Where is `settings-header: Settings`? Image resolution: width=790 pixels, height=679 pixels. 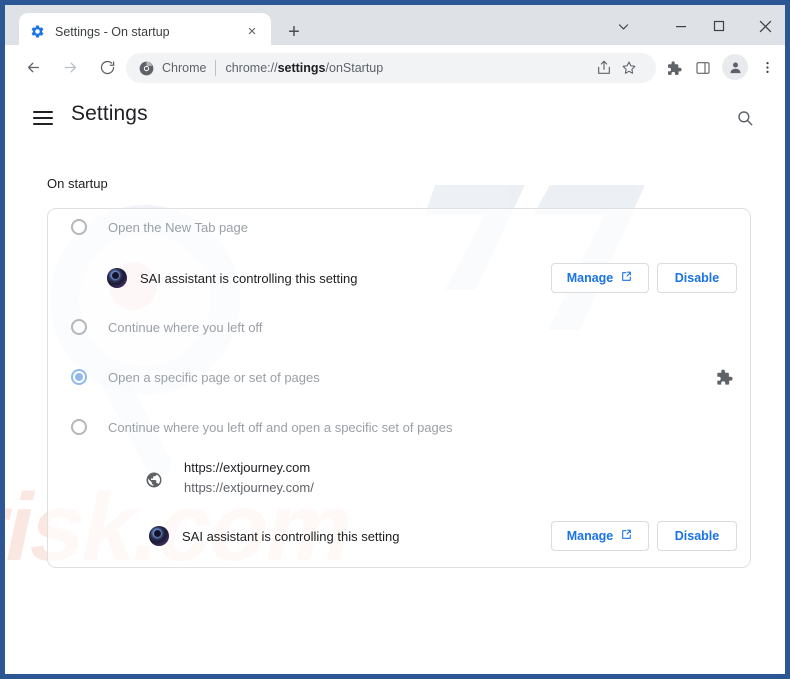
settings-header: Settings is located at coordinates (395, 119).